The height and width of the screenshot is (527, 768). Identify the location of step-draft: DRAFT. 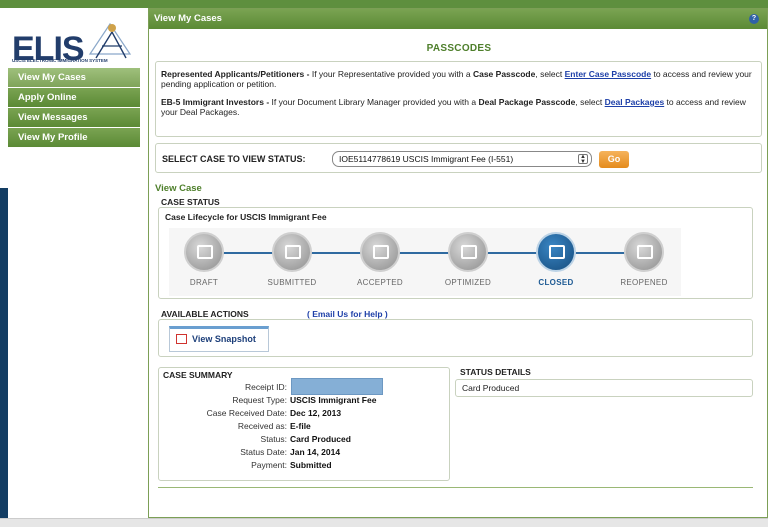
(204, 259).